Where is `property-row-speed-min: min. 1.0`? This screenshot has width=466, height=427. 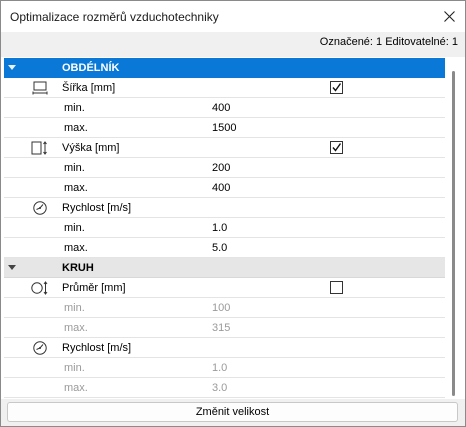
property-row-speed-min: min. 1.0 is located at coordinates (224, 228).